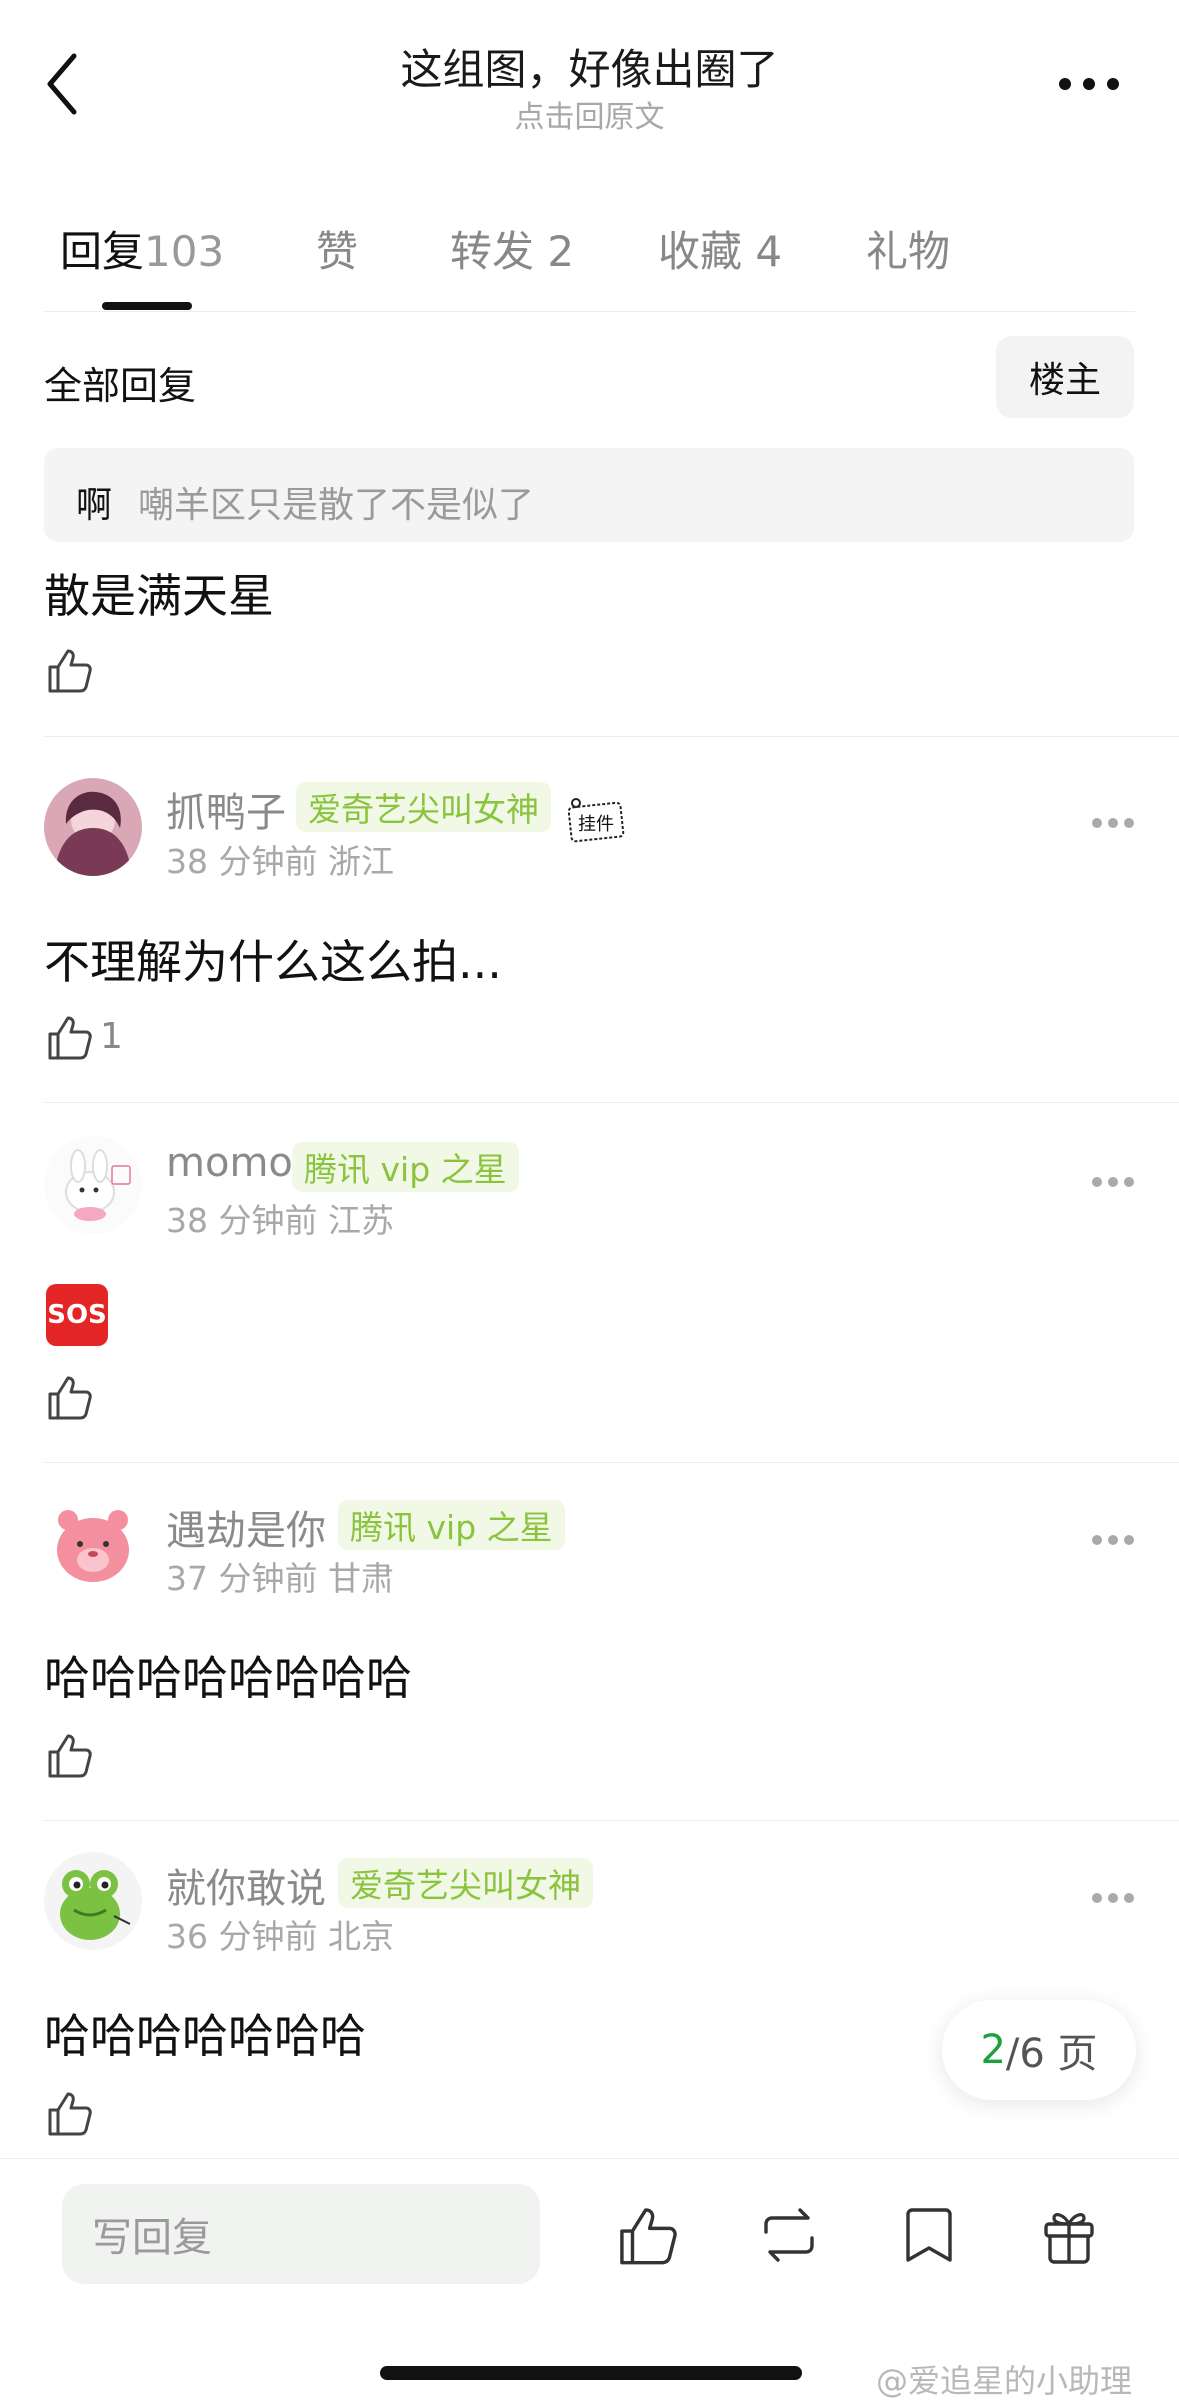  What do you see at coordinates (246, 1885) in the screenshot?
I see `username: 就你敢说` at bounding box center [246, 1885].